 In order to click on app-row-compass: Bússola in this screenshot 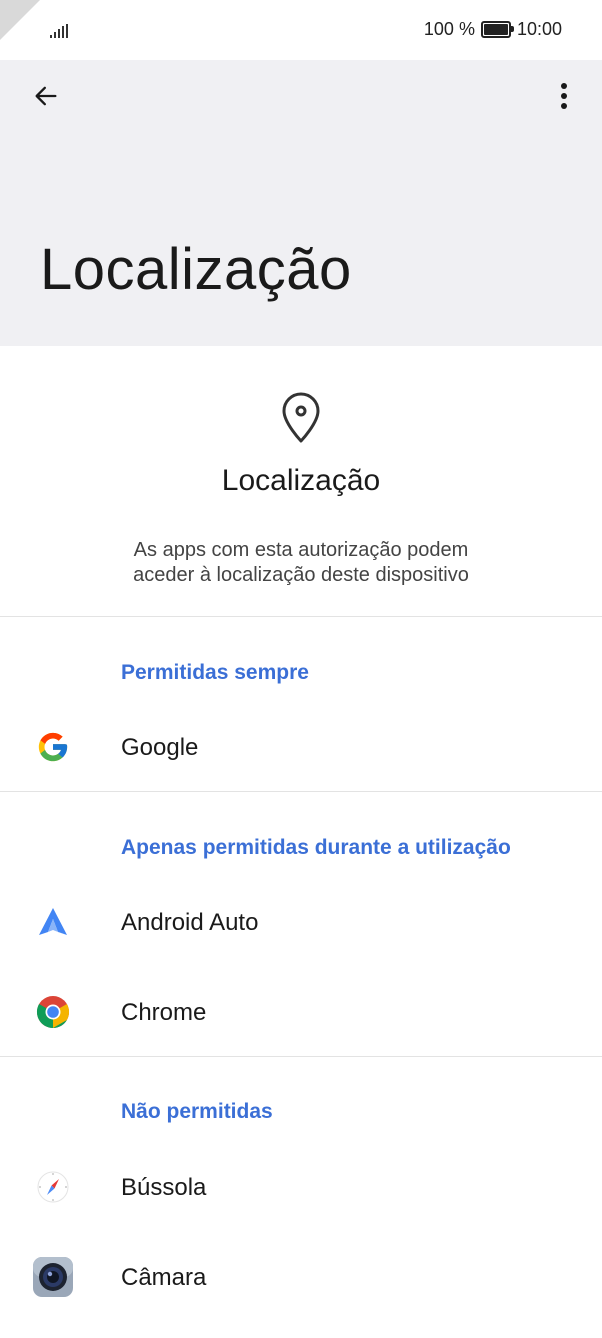, I will do `click(301, 1187)`.